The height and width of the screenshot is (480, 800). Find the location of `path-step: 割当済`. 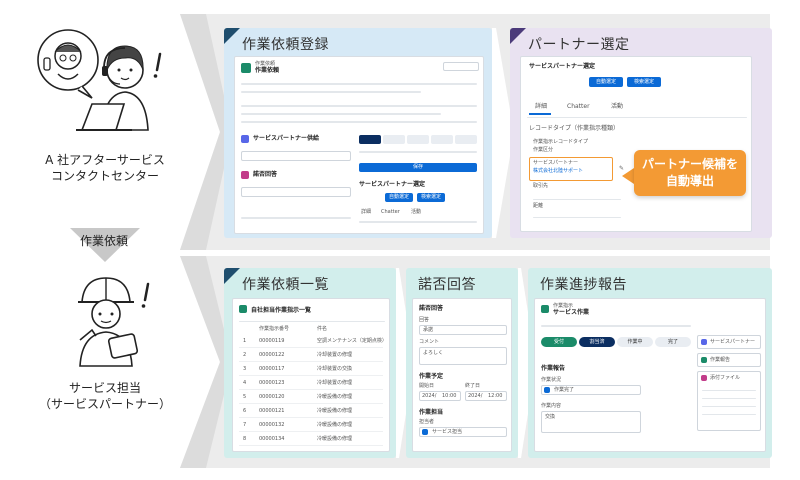

path-step: 割当済 is located at coordinates (597, 342).